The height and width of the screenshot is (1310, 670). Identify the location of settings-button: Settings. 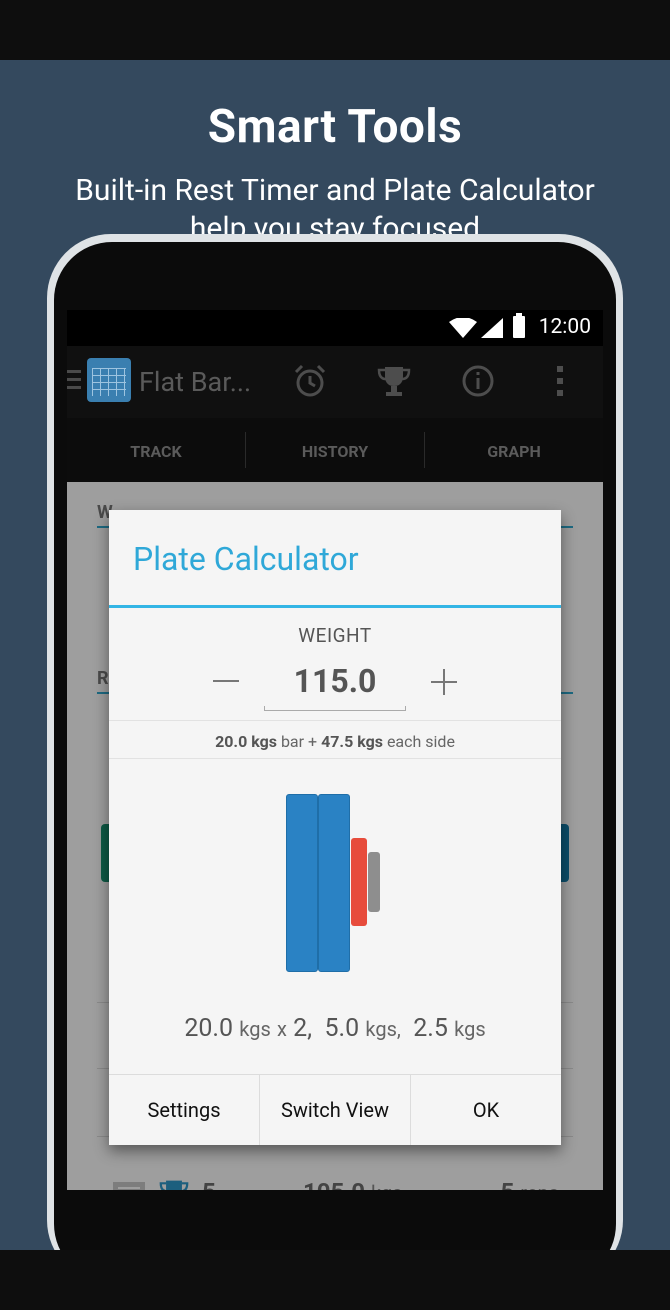
(184, 1110).